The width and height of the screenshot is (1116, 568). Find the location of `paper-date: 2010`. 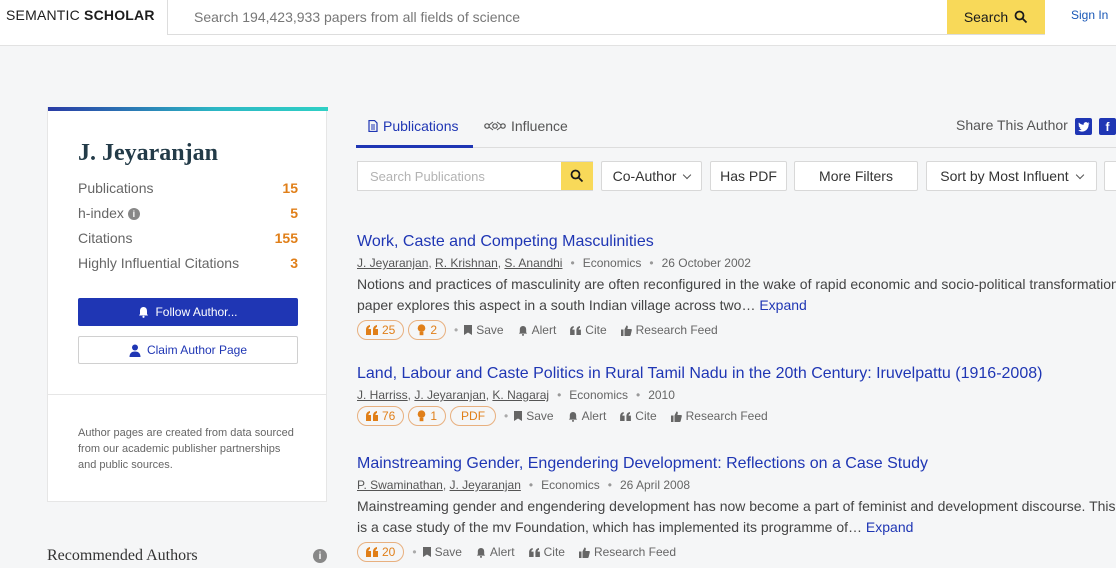

paper-date: 2010 is located at coordinates (661, 395).